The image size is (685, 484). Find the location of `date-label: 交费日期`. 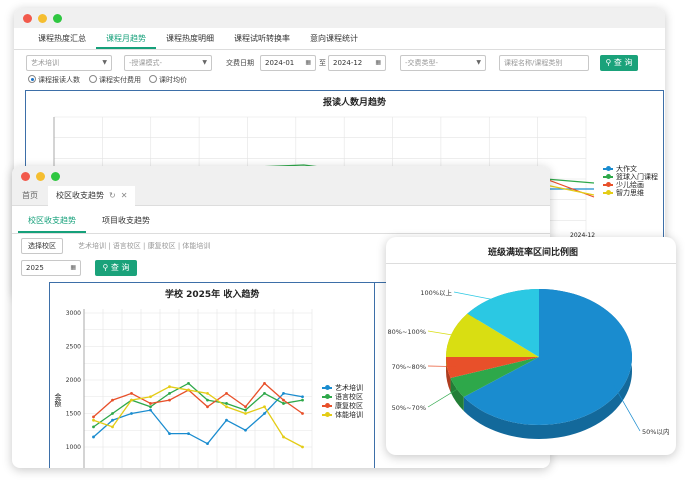

date-label: 交费日期 is located at coordinates (240, 63).